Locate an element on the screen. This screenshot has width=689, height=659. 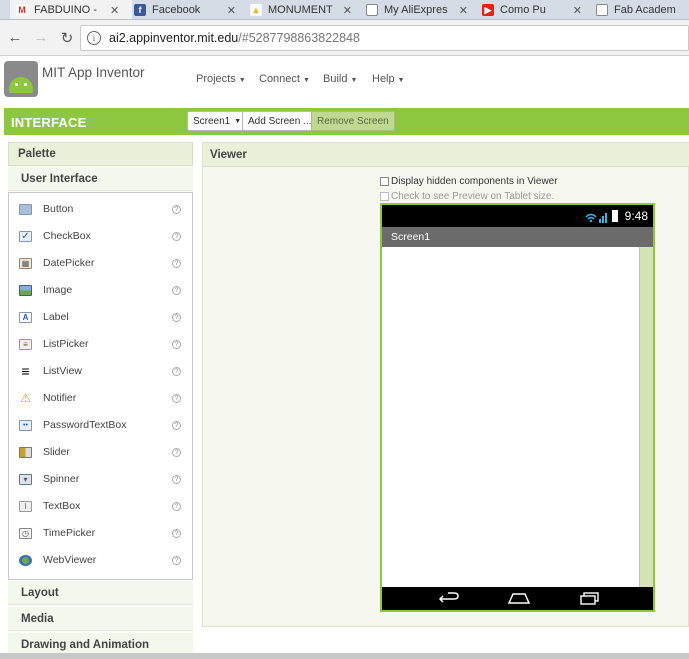
palette-item-datepicker: ▦ DatePicker ? is located at coordinates (100, 263).